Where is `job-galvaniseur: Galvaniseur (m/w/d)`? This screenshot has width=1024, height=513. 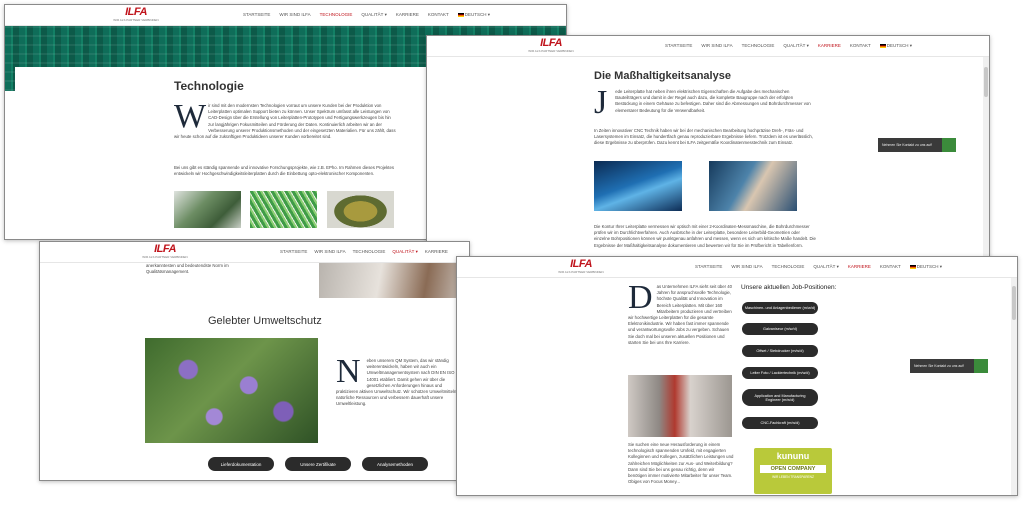 job-galvaniseur: Galvaniseur (m/w/d) is located at coordinates (780, 329).